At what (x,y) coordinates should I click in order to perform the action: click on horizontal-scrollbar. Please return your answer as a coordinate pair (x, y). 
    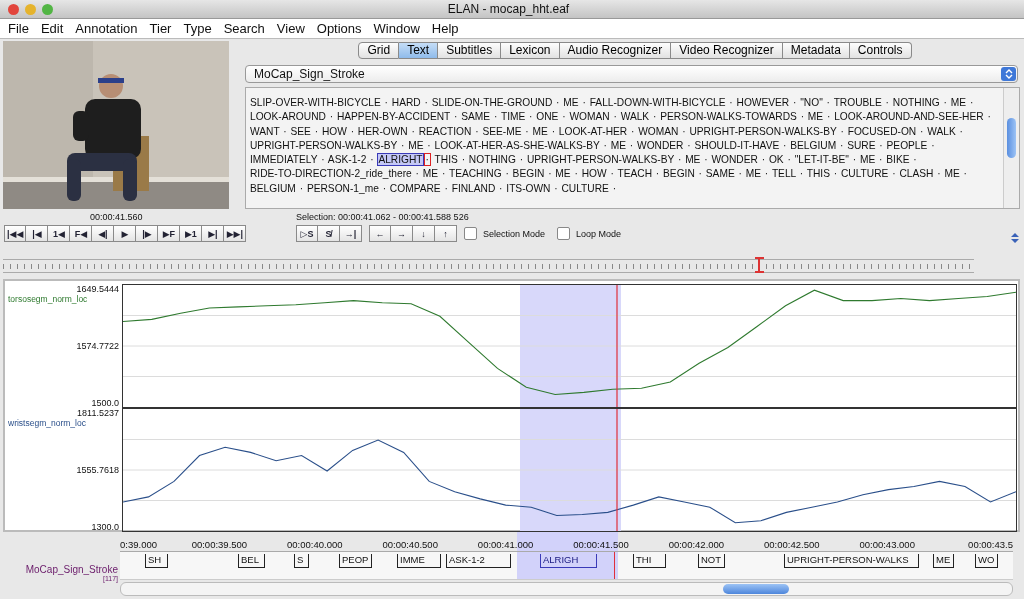
    Looking at the image, I should click on (566, 589).